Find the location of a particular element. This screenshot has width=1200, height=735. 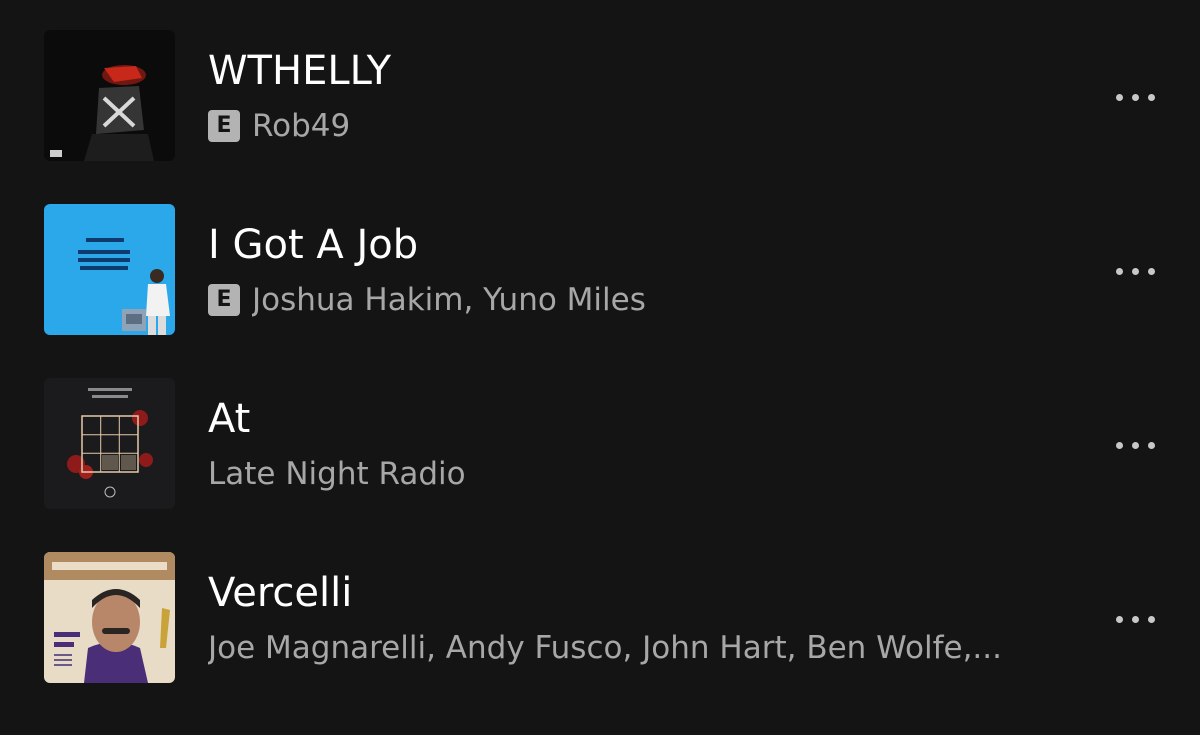

track-title: I Got A Job is located at coordinates (313, 245).